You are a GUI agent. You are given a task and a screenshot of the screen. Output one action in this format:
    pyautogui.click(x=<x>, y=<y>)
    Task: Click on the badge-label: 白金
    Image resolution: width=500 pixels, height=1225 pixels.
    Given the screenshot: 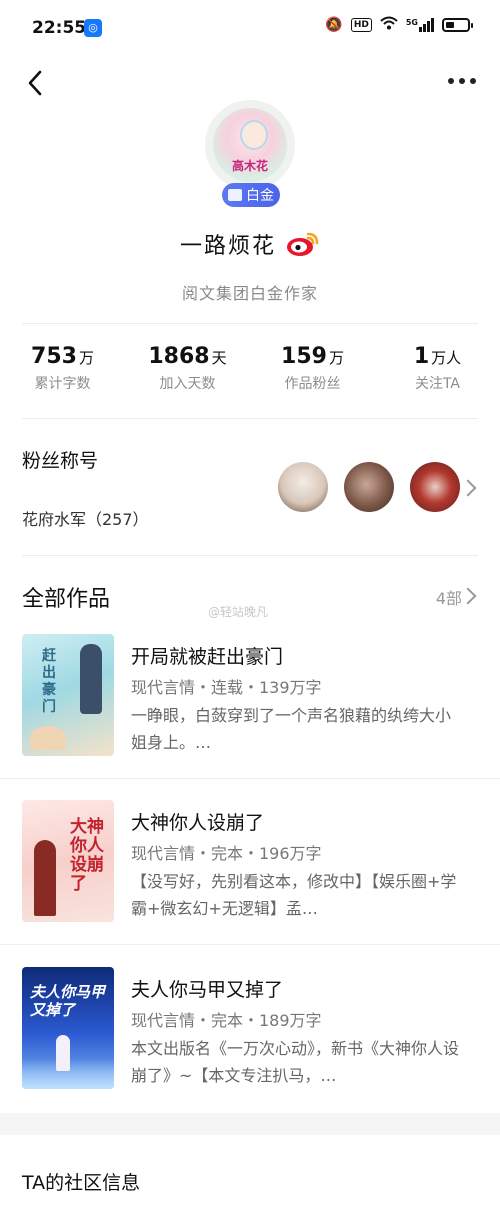 What is the action you would take?
    pyautogui.click(x=260, y=196)
    